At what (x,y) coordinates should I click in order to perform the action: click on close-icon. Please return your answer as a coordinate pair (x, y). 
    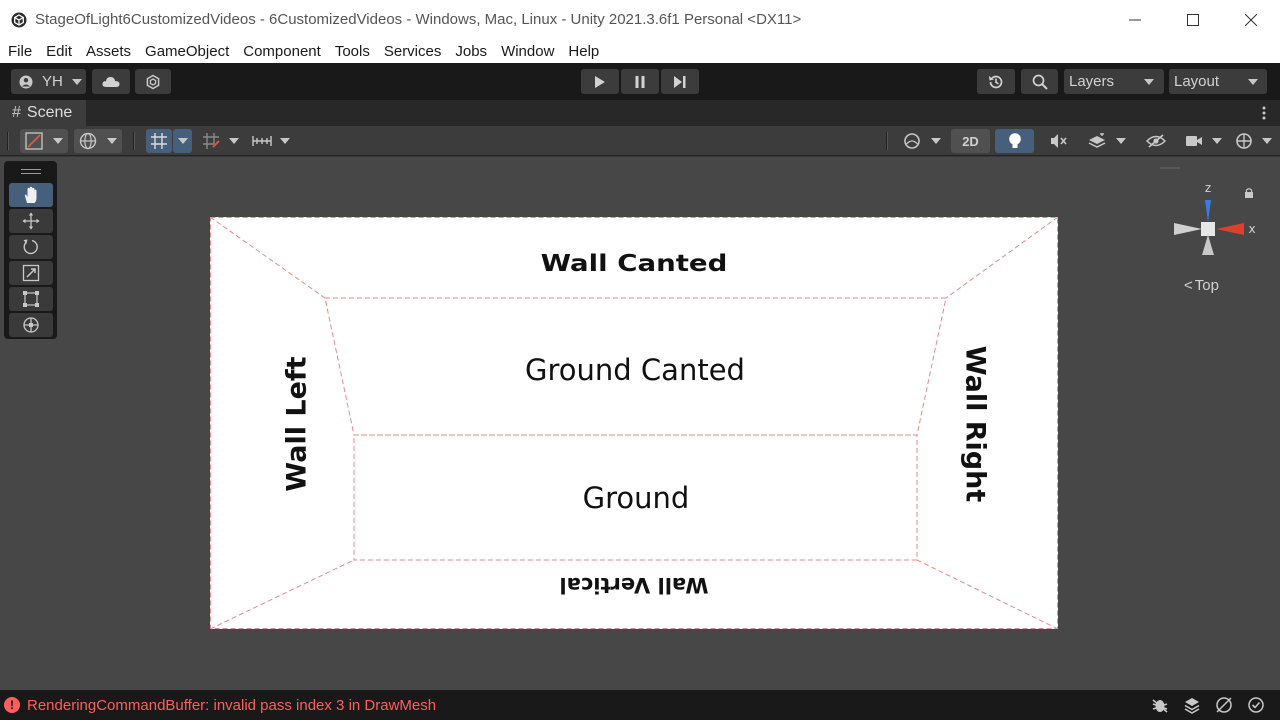
    Looking at the image, I should click on (1251, 19).